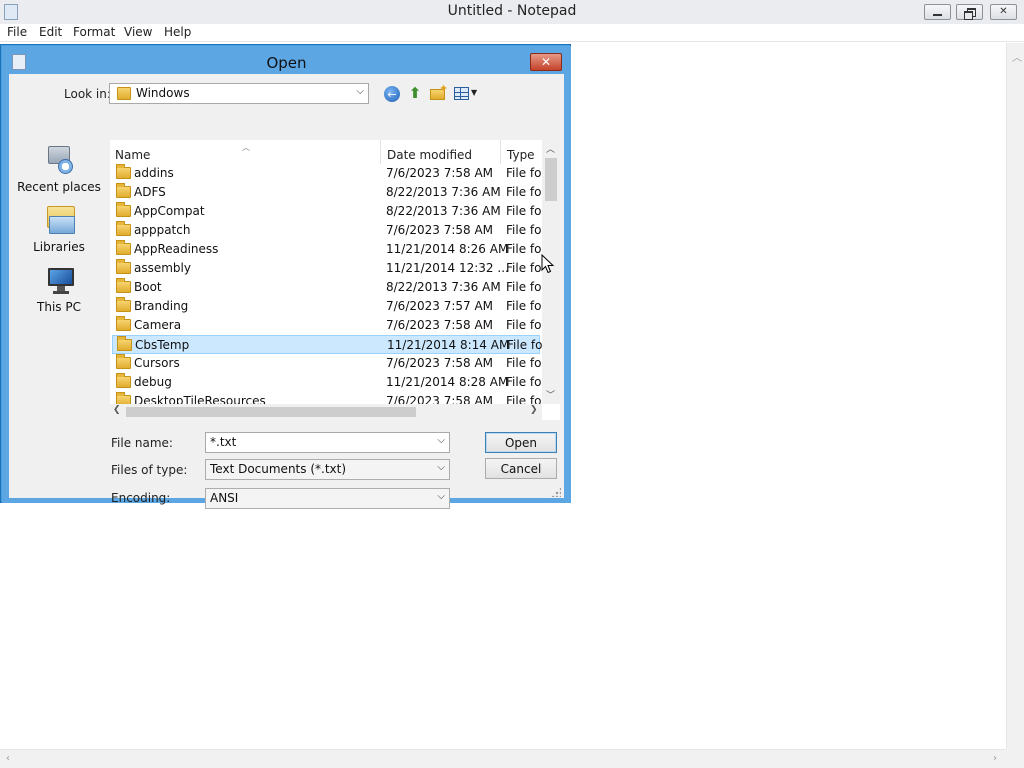  What do you see at coordinates (138, 32) in the screenshot?
I see `menu-view: View` at bounding box center [138, 32].